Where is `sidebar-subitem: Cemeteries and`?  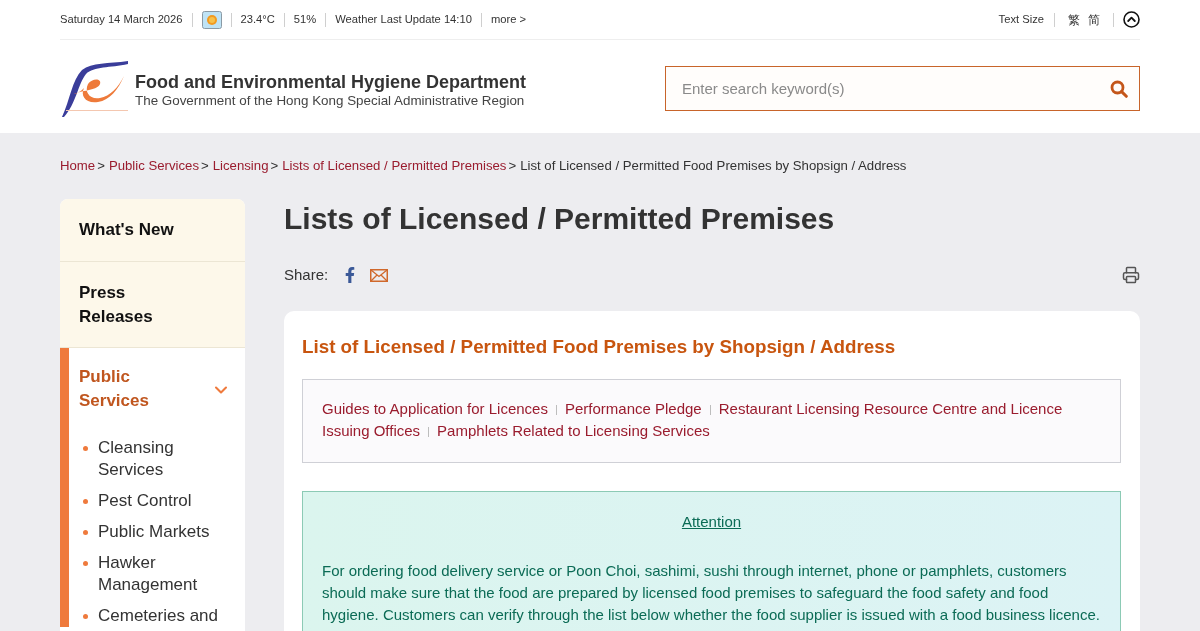
sidebar-subitem: Cemeteries and is located at coordinates (160, 616).